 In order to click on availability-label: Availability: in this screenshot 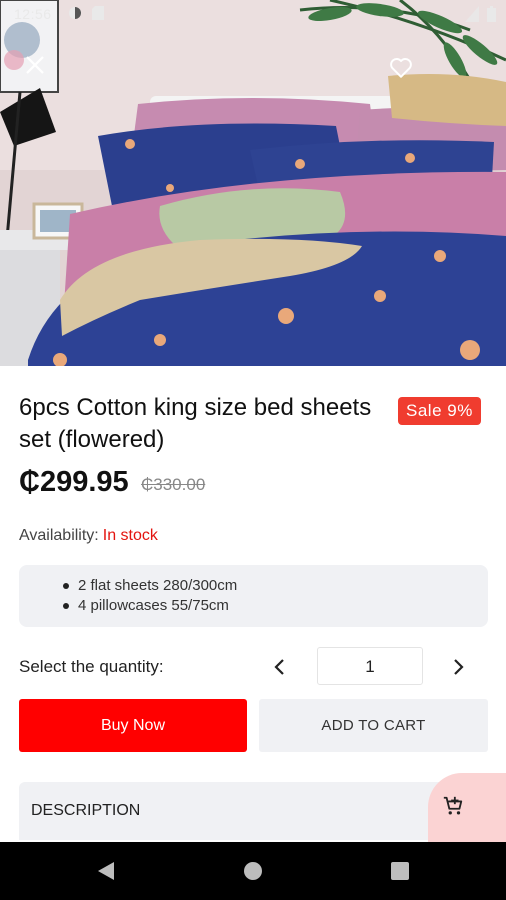, I will do `click(59, 535)`.